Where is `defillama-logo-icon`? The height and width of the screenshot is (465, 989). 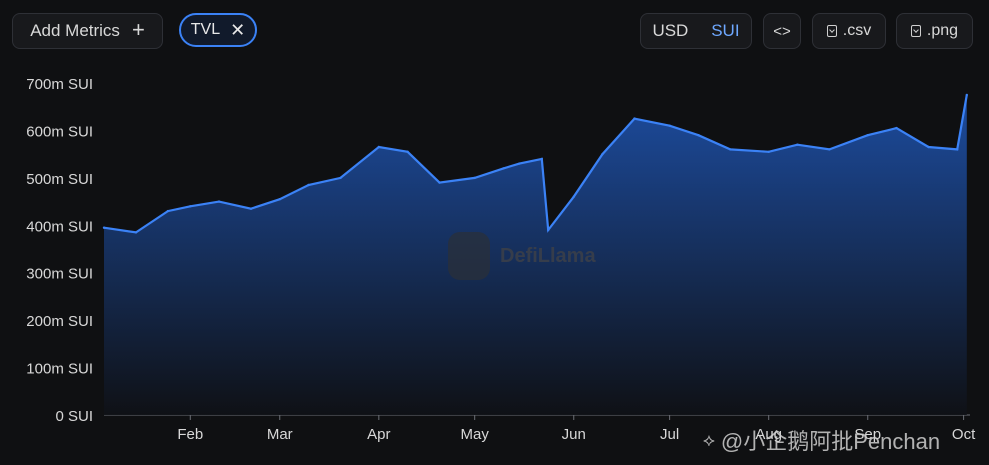
defillama-logo-icon is located at coordinates (469, 256).